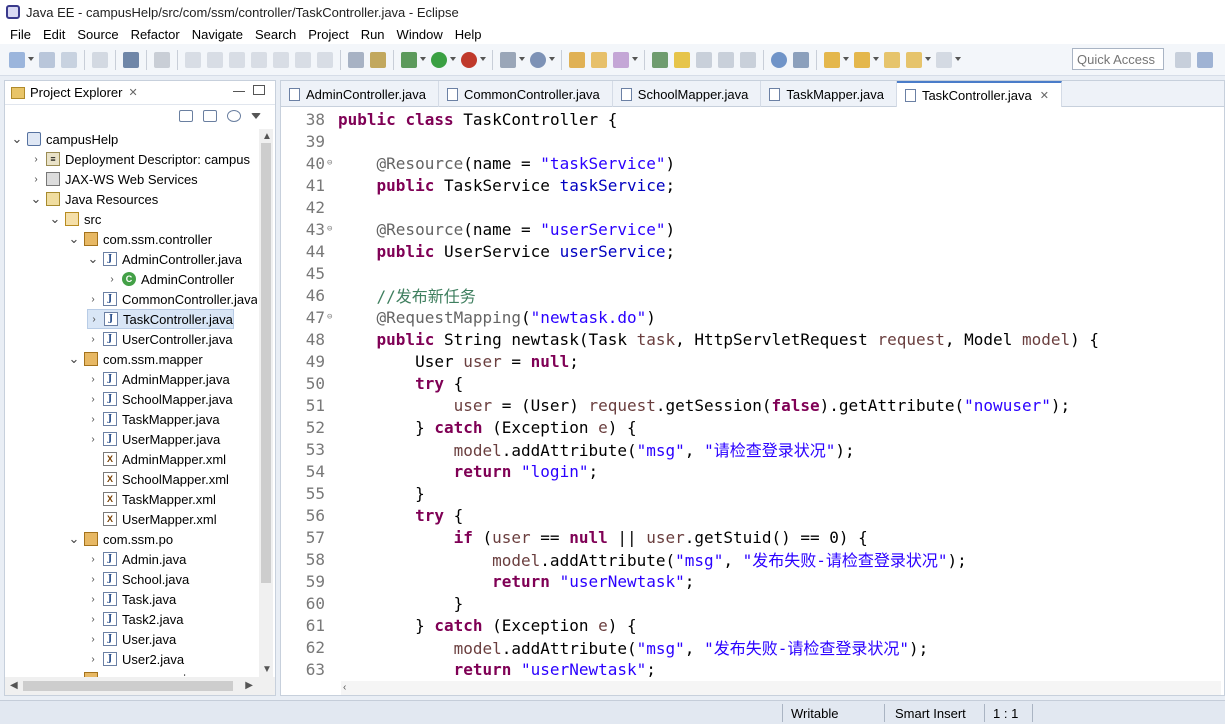 The image size is (1225, 724). What do you see at coordinates (113, 179) in the screenshot?
I see `tree-item: › JAX-WS Web Services` at bounding box center [113, 179].